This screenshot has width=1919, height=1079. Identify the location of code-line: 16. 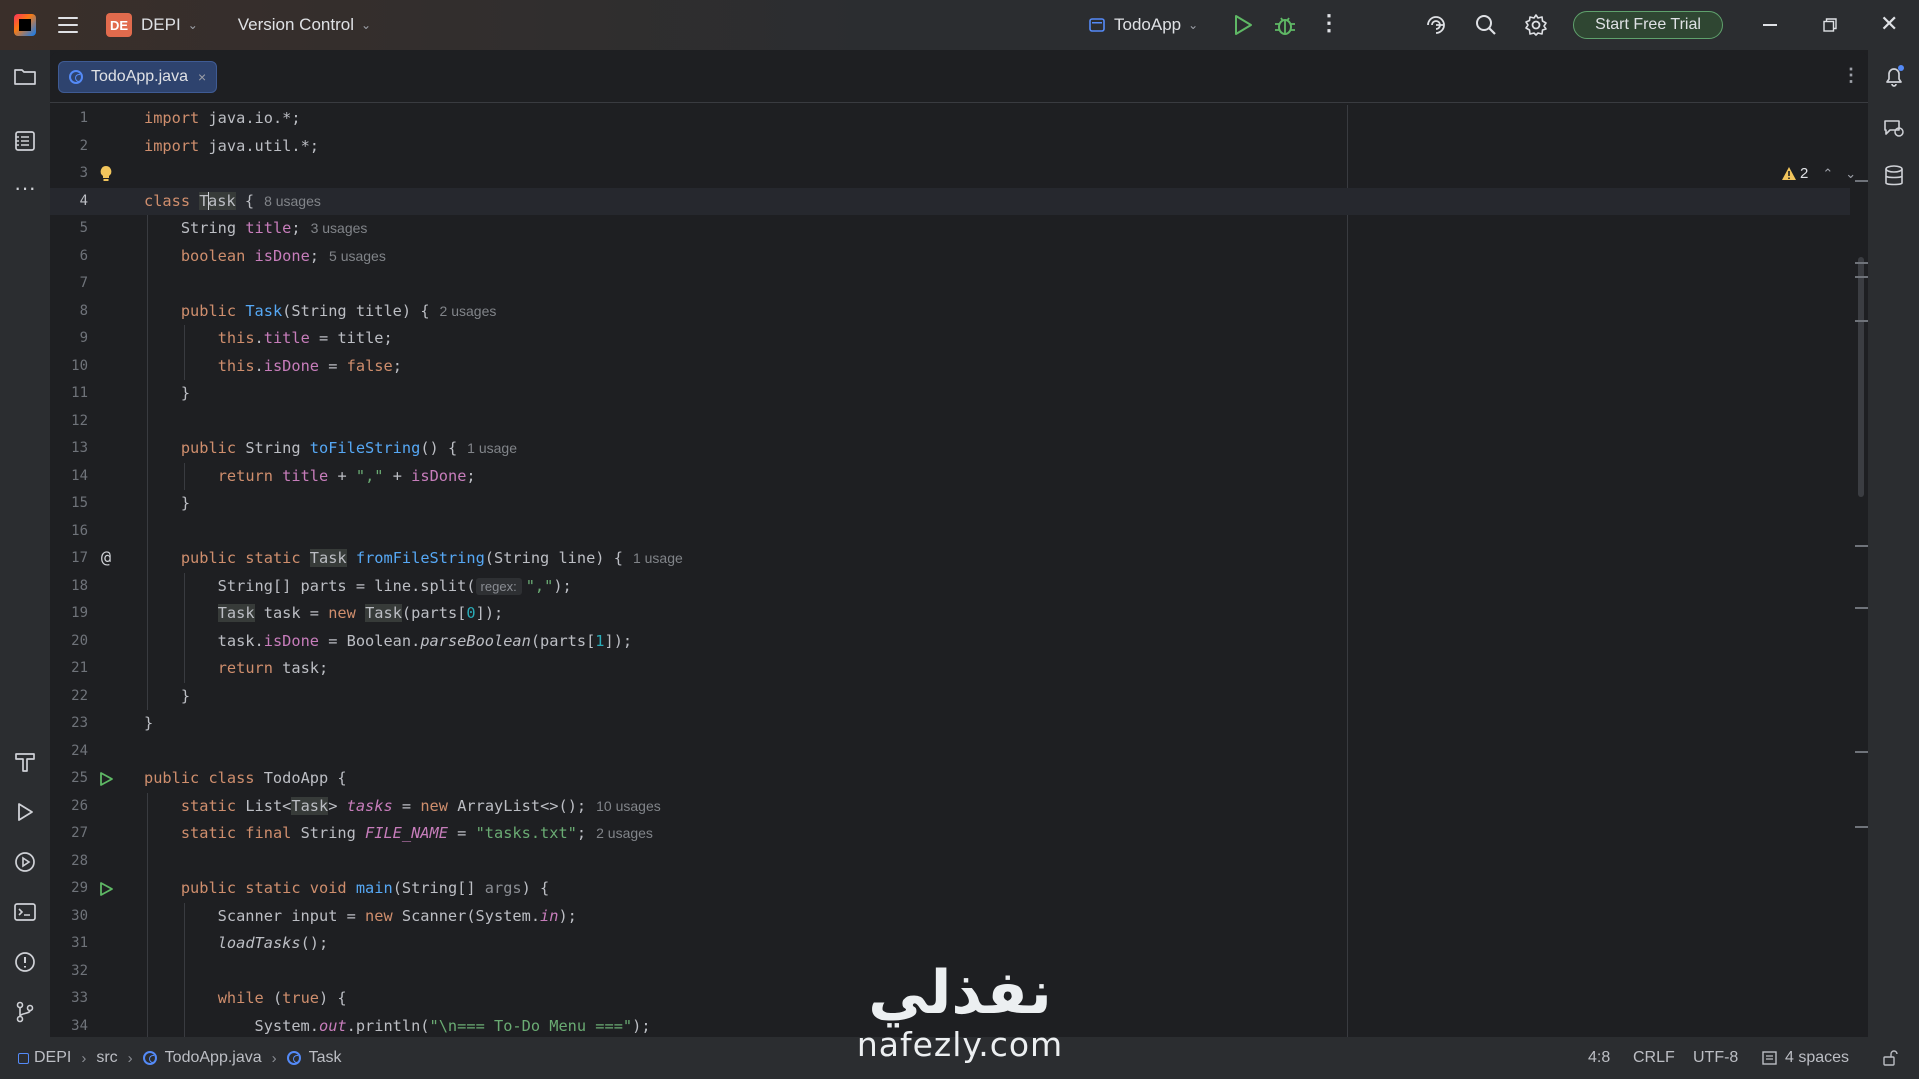
(950, 532).